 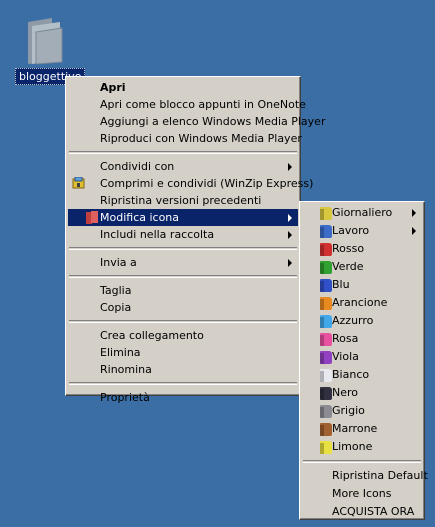 I want to click on submenu-item-giornaliero: Giornaliero, so click(x=362, y=213).